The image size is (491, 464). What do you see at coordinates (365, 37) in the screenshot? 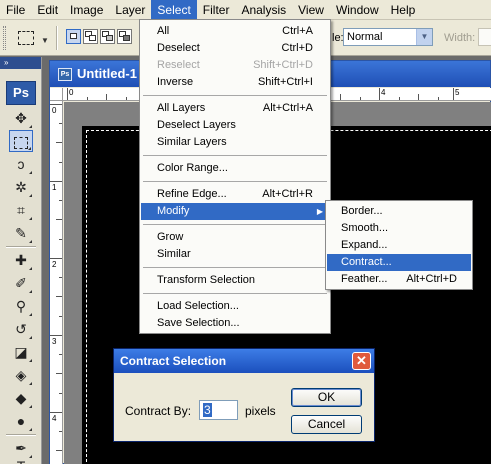
I see `style-select-value: Normal` at bounding box center [365, 37].